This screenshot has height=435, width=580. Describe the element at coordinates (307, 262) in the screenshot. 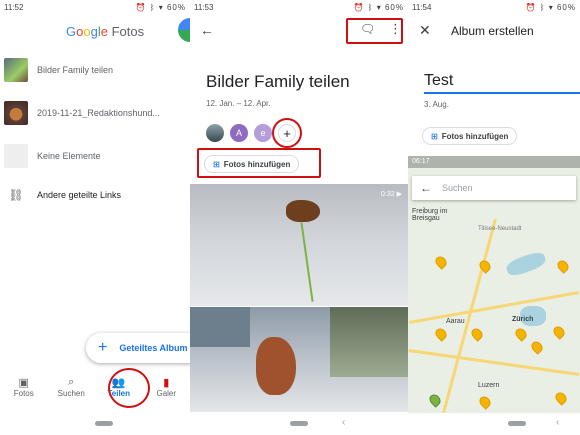

I see `leash-shape` at that location.